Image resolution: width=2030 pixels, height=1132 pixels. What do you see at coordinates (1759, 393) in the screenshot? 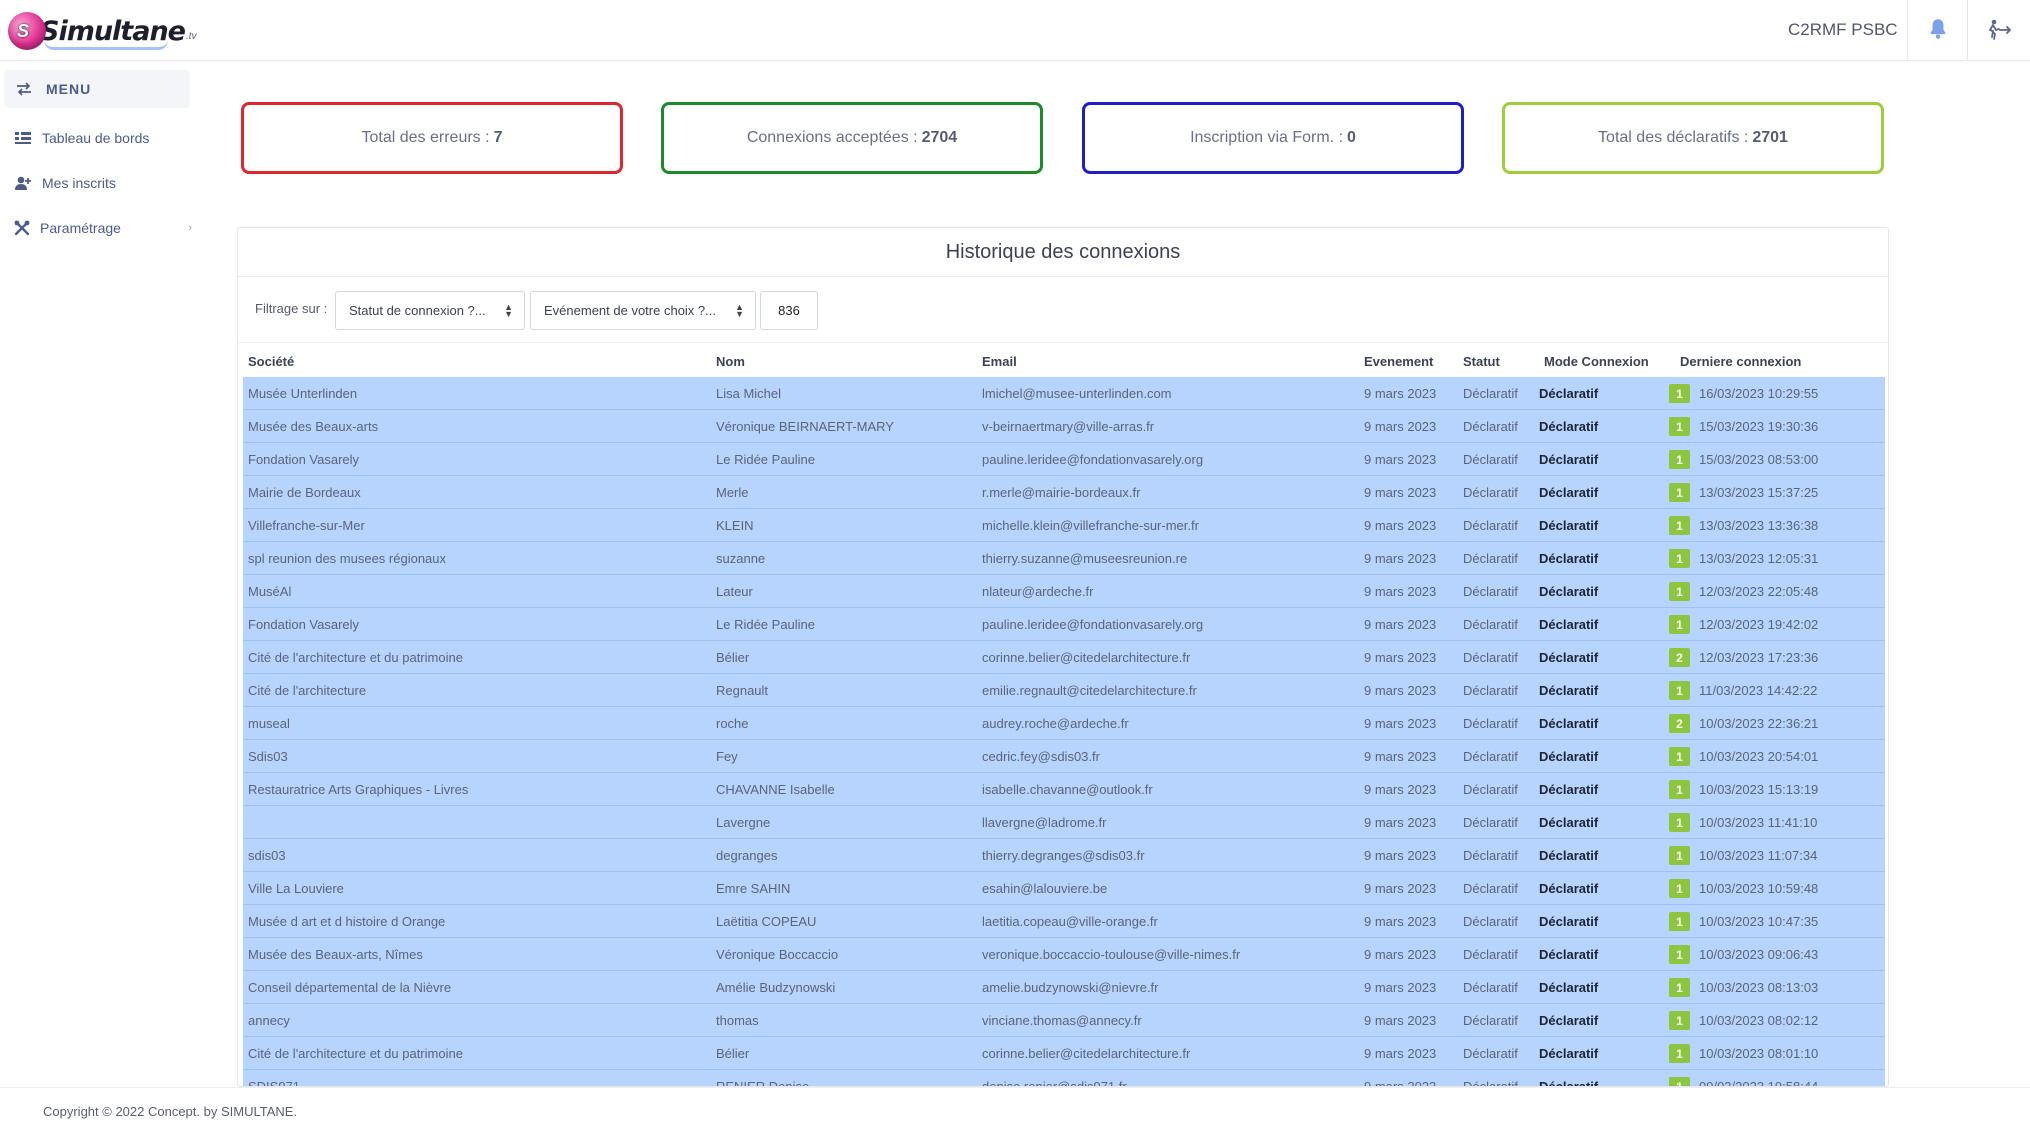
I see `cell-derniere-connexion: 16/03/2023 10:29:55` at bounding box center [1759, 393].